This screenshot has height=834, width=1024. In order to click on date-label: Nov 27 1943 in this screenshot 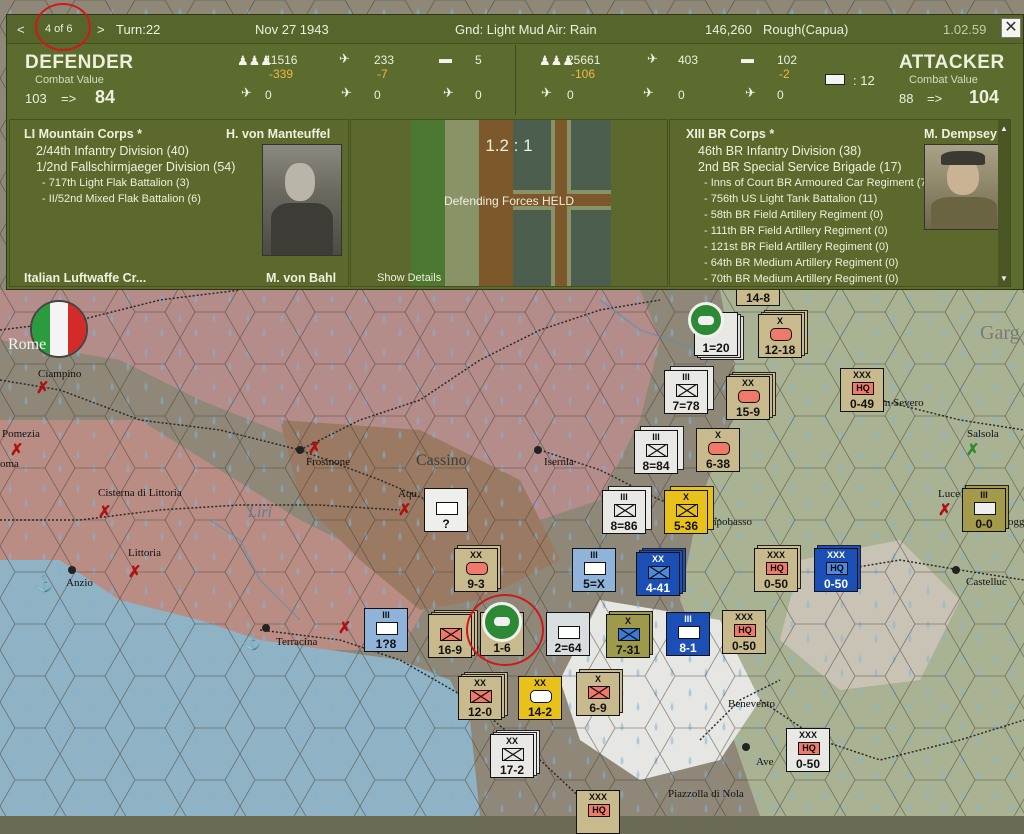, I will do `click(292, 29)`.